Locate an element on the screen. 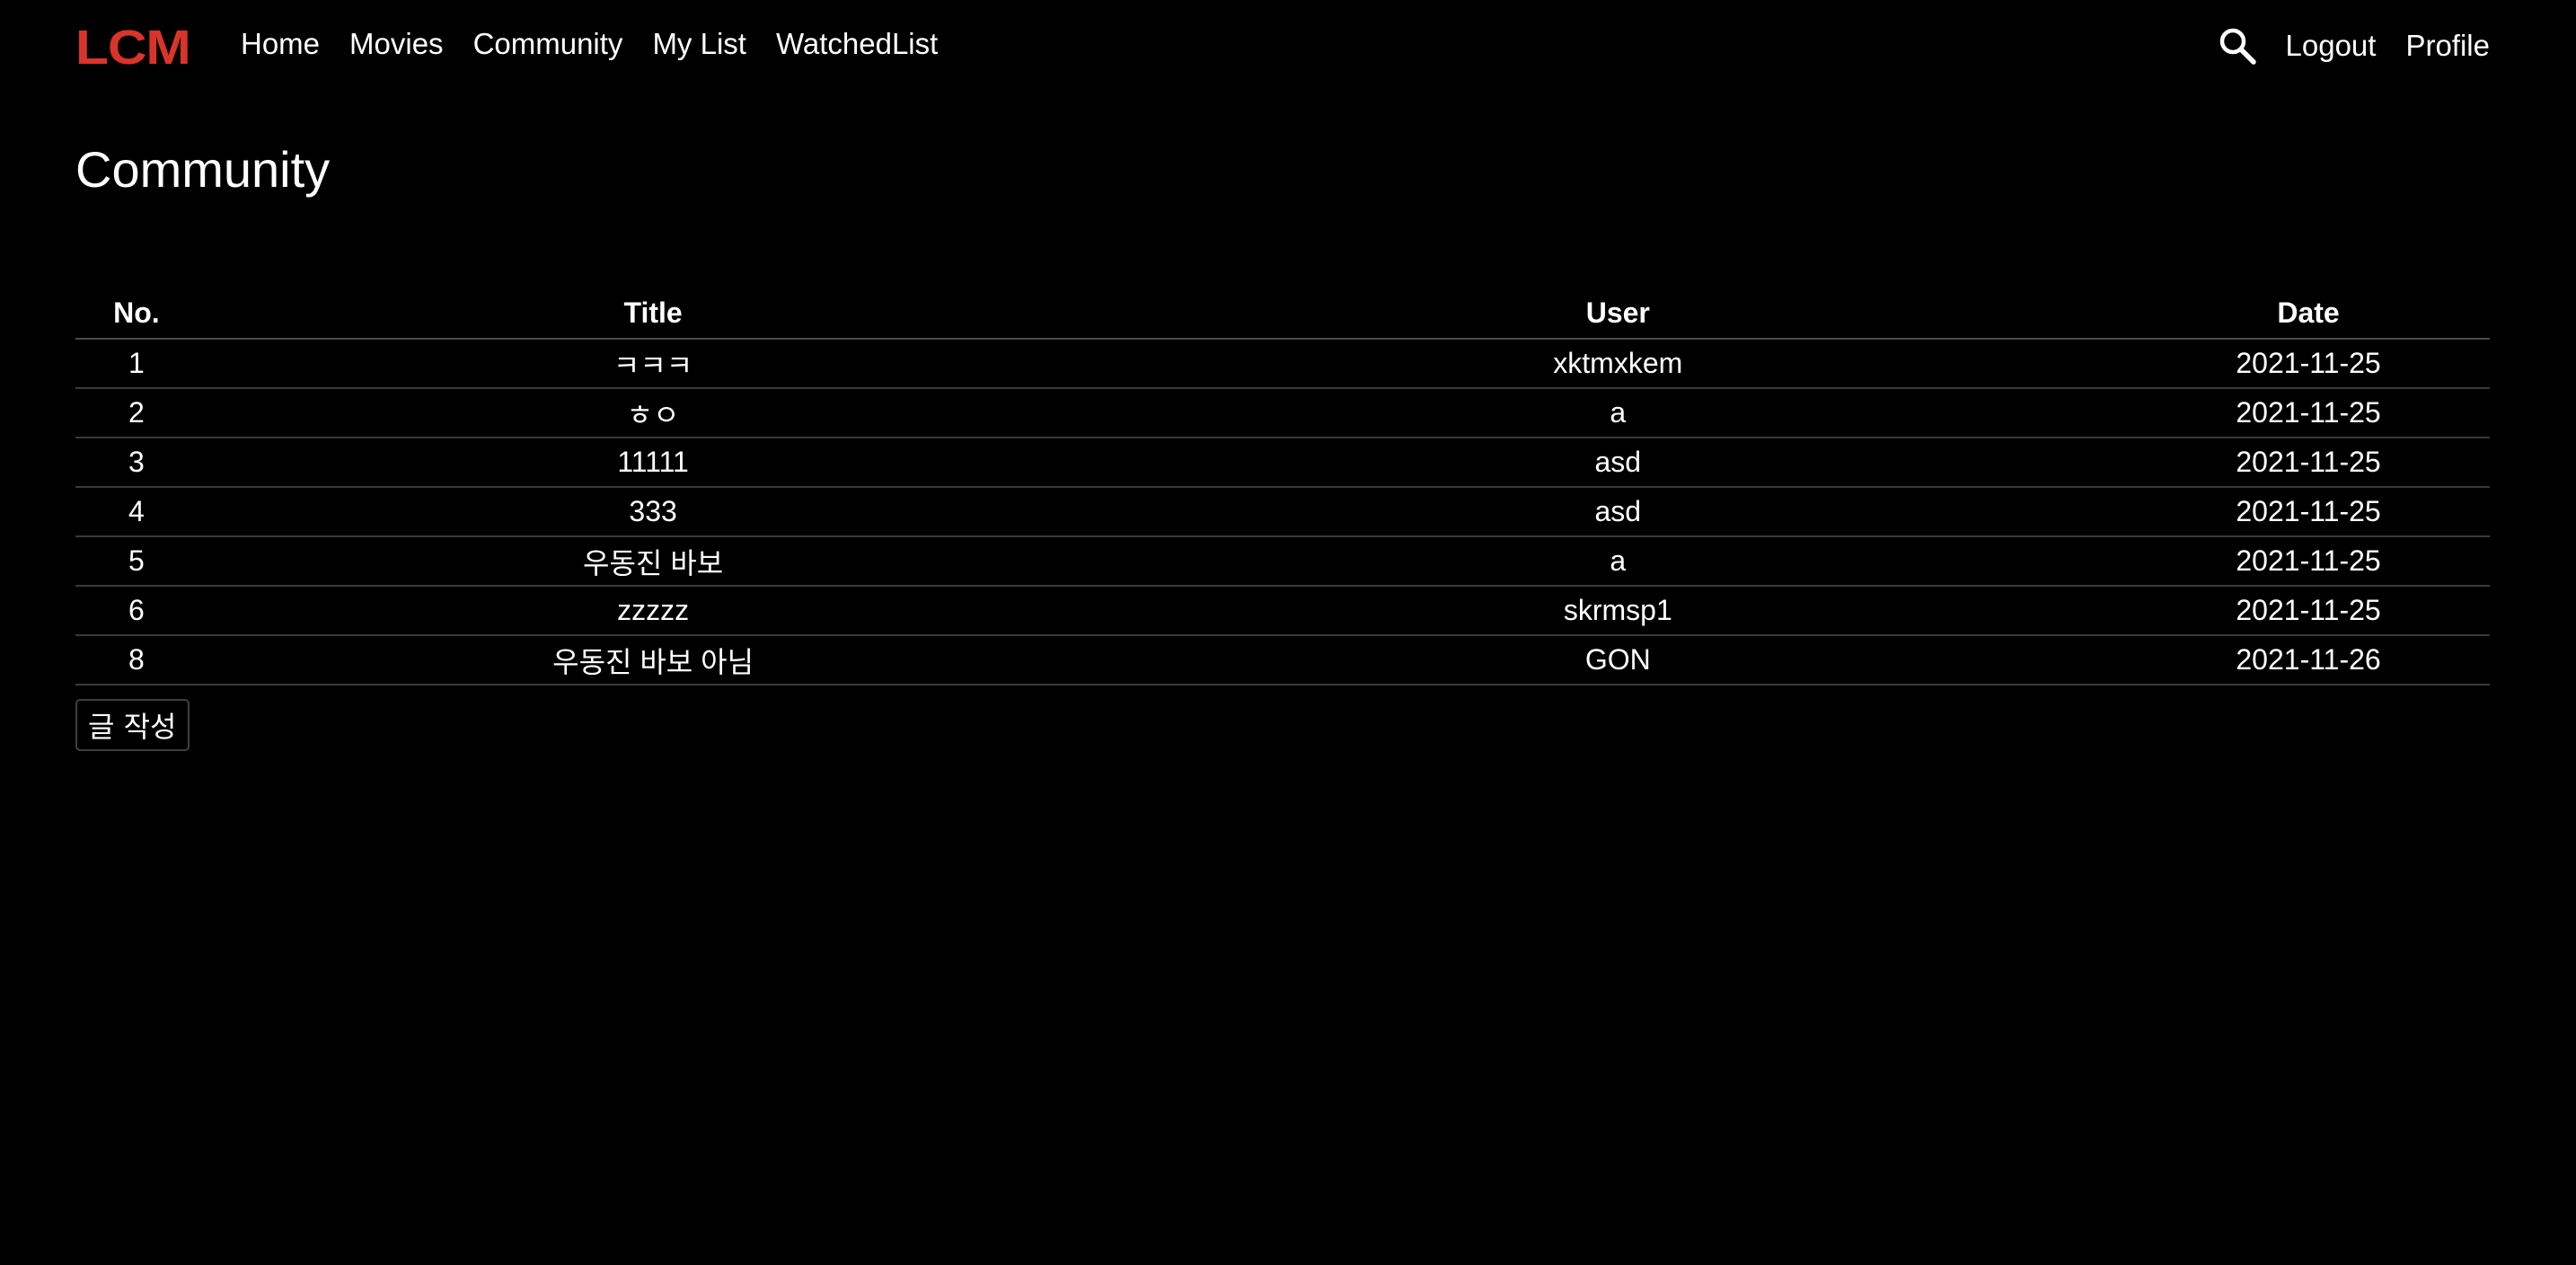  nav-profile: Profile is located at coordinates (2447, 46).